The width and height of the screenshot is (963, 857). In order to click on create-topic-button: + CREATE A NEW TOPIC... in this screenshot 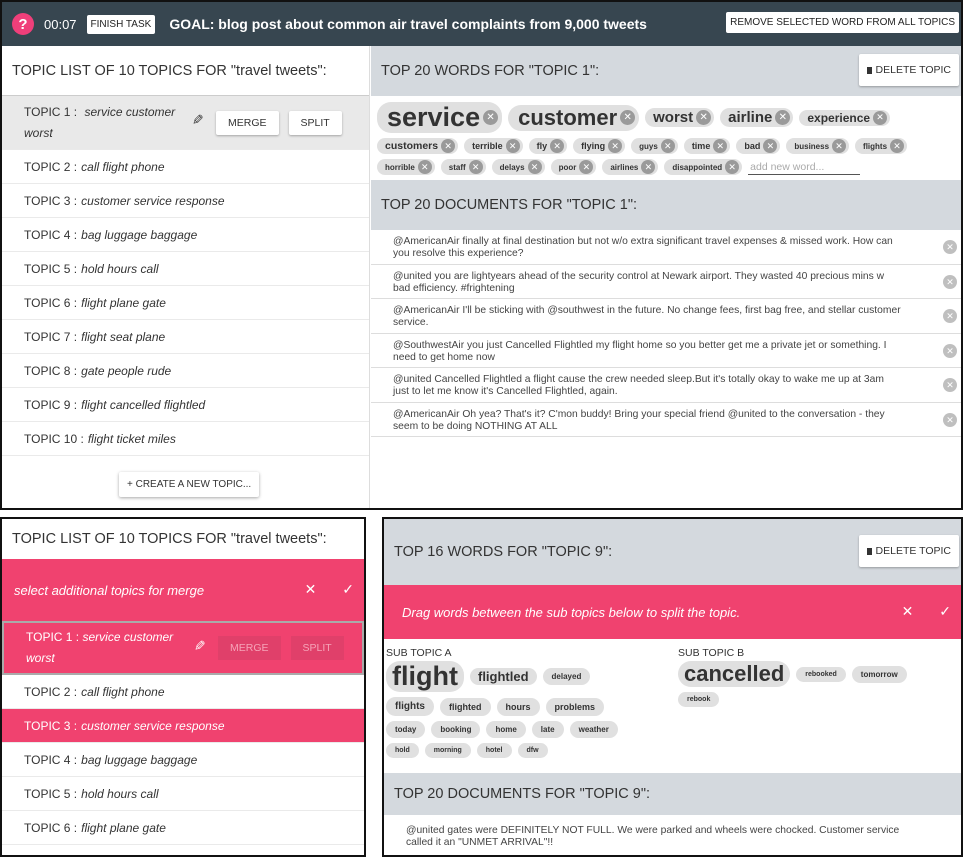, I will do `click(189, 484)`.